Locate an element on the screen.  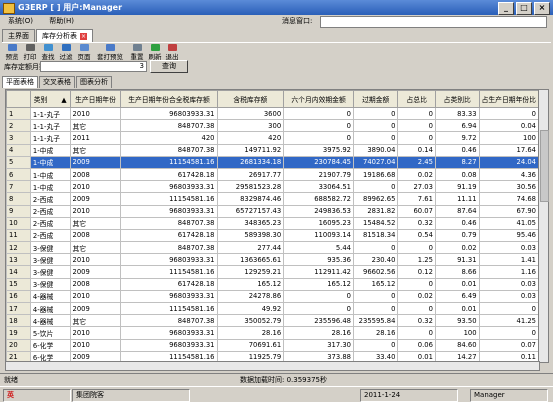
tab-cross-table: 交叉表格 is located at coordinates (57, 82).